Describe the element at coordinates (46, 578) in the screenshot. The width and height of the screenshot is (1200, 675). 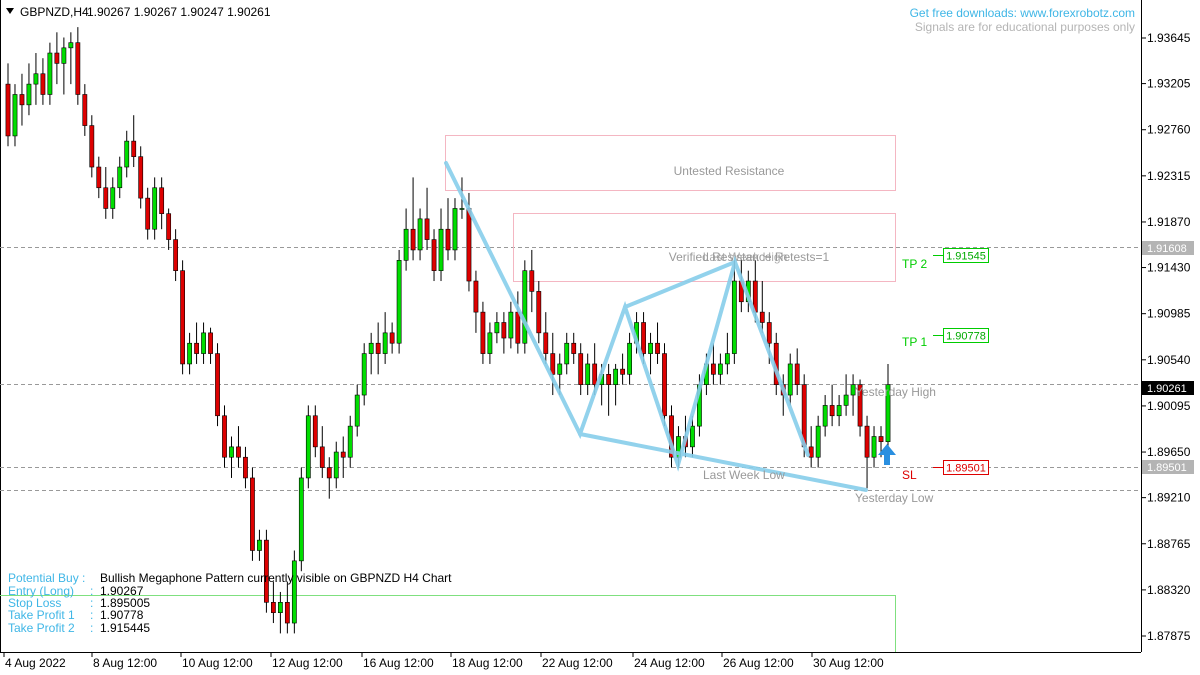
I see `potential-buy-label: Potential Buy :` at that location.